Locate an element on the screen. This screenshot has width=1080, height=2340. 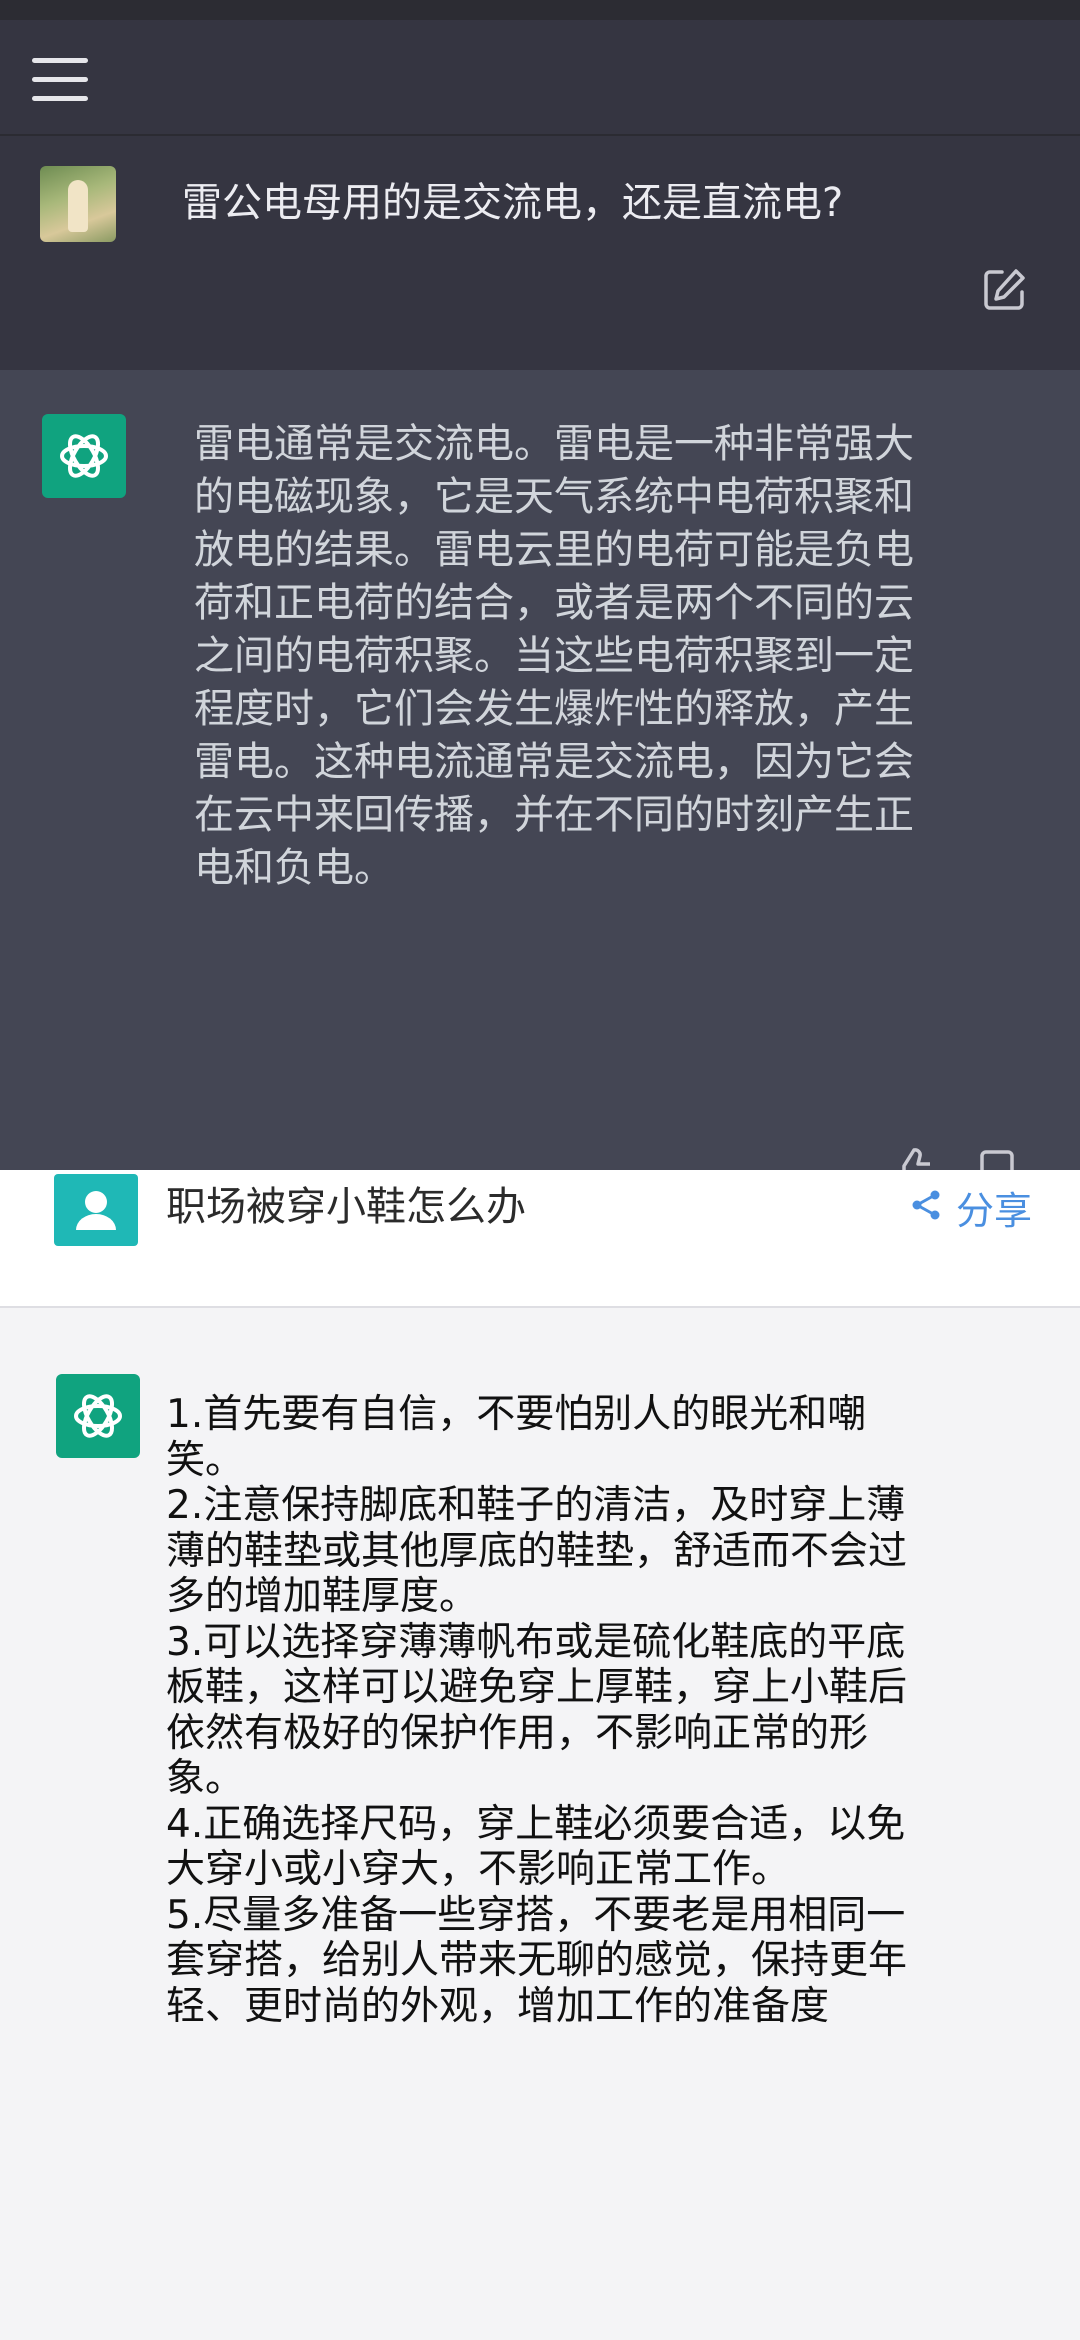
user-question-text: 职场被穿小鞋怎么办 is located at coordinates (346, 1207).